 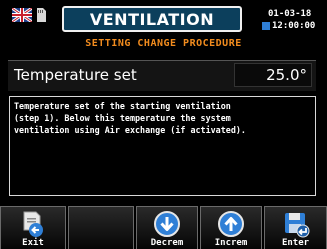 What do you see at coordinates (75, 75) in the screenshot?
I see `parameter-label: Temperature set` at bounding box center [75, 75].